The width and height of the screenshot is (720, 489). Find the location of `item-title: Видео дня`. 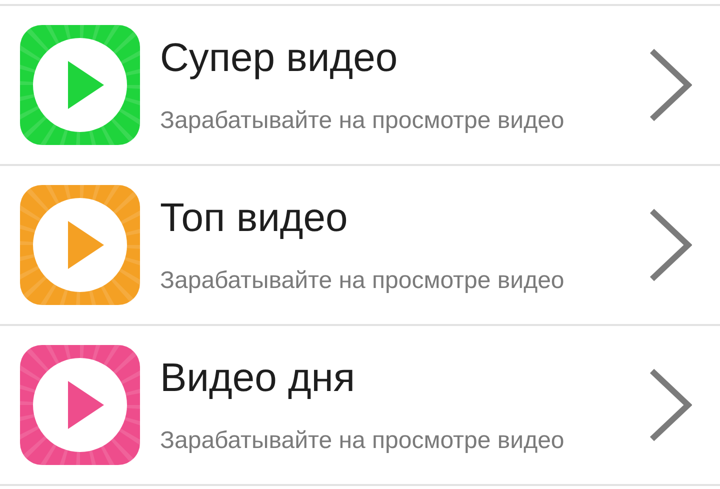

item-title: Видео дня is located at coordinates (258, 378).